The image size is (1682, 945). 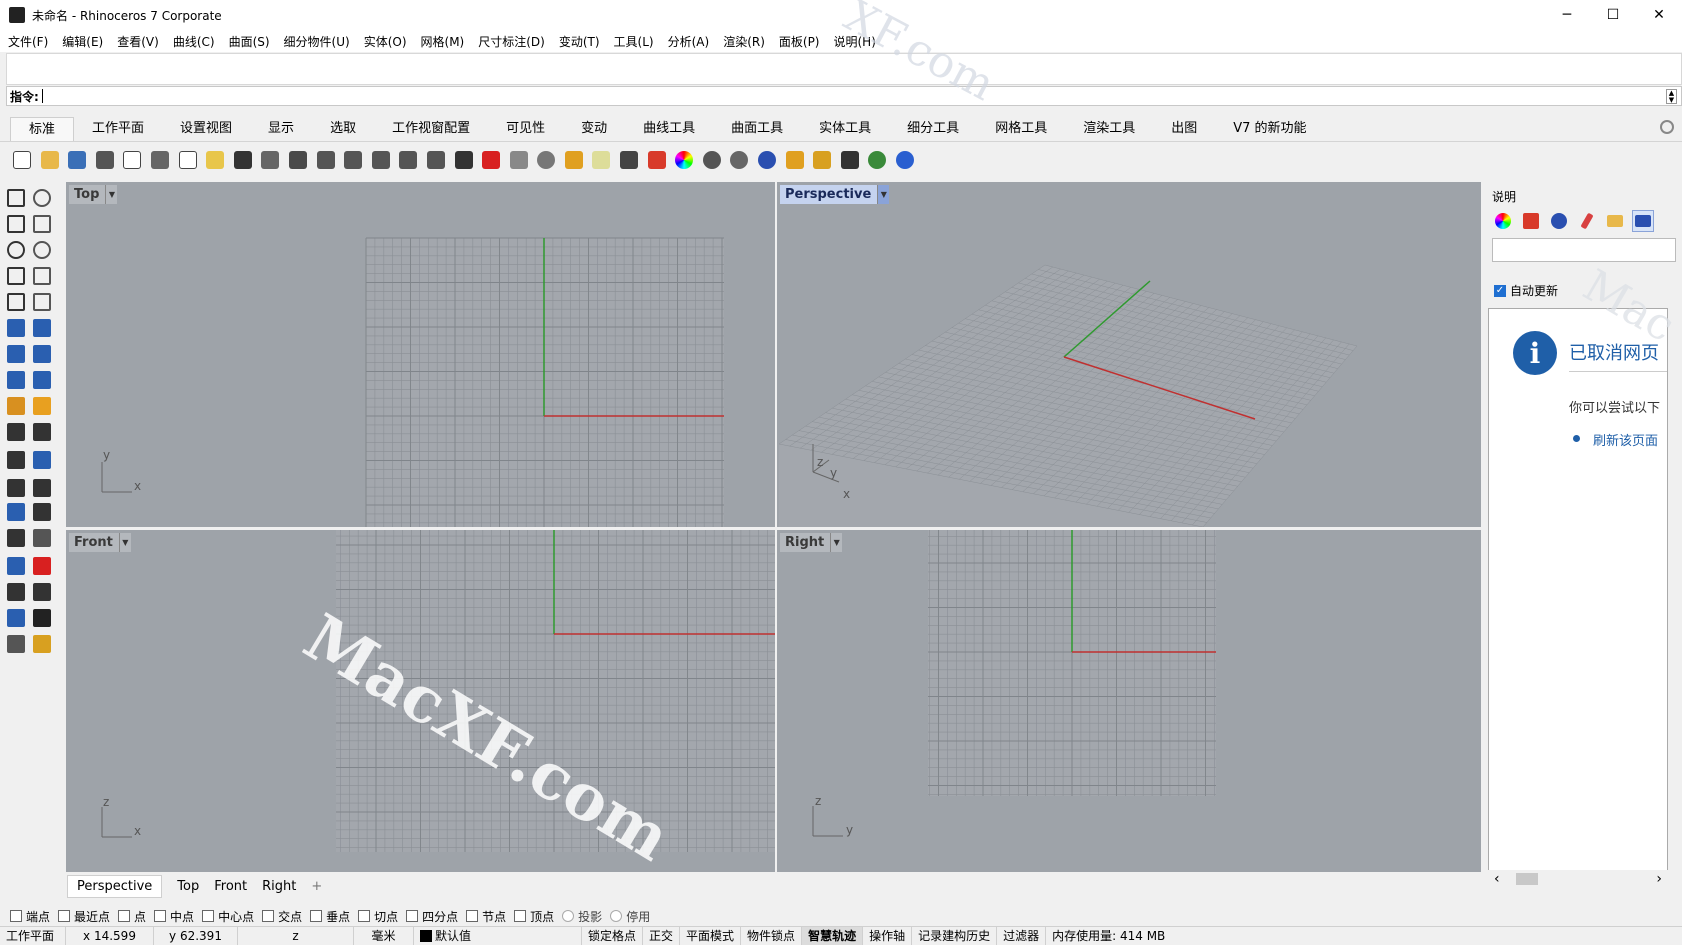 What do you see at coordinates (281, 129) in the screenshot?
I see `tab-3: 显示` at bounding box center [281, 129].